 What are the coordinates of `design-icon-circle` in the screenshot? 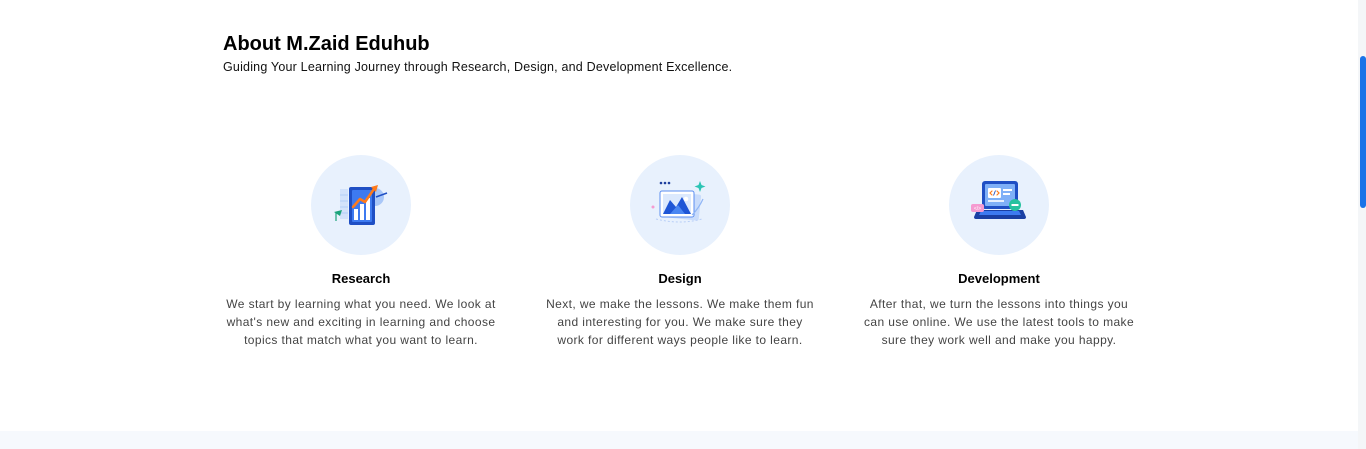 It's located at (680, 205).